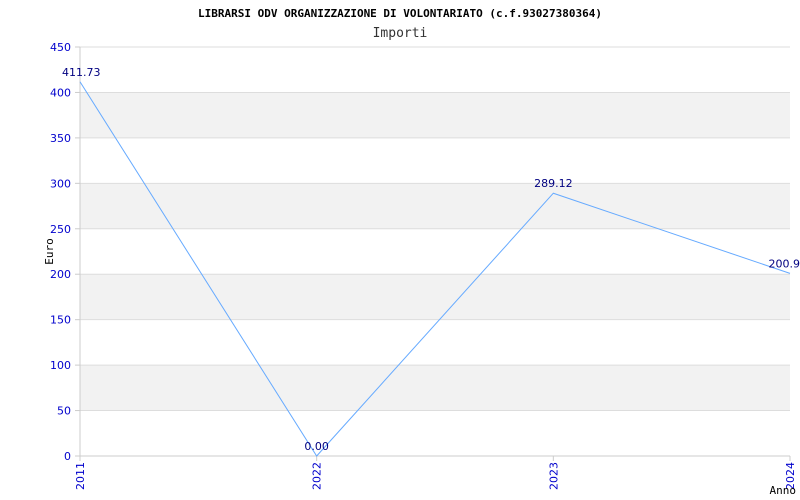 This screenshot has width=800, height=500. Describe the element at coordinates (81, 72) in the screenshot. I see `data-label: 411.73` at that location.